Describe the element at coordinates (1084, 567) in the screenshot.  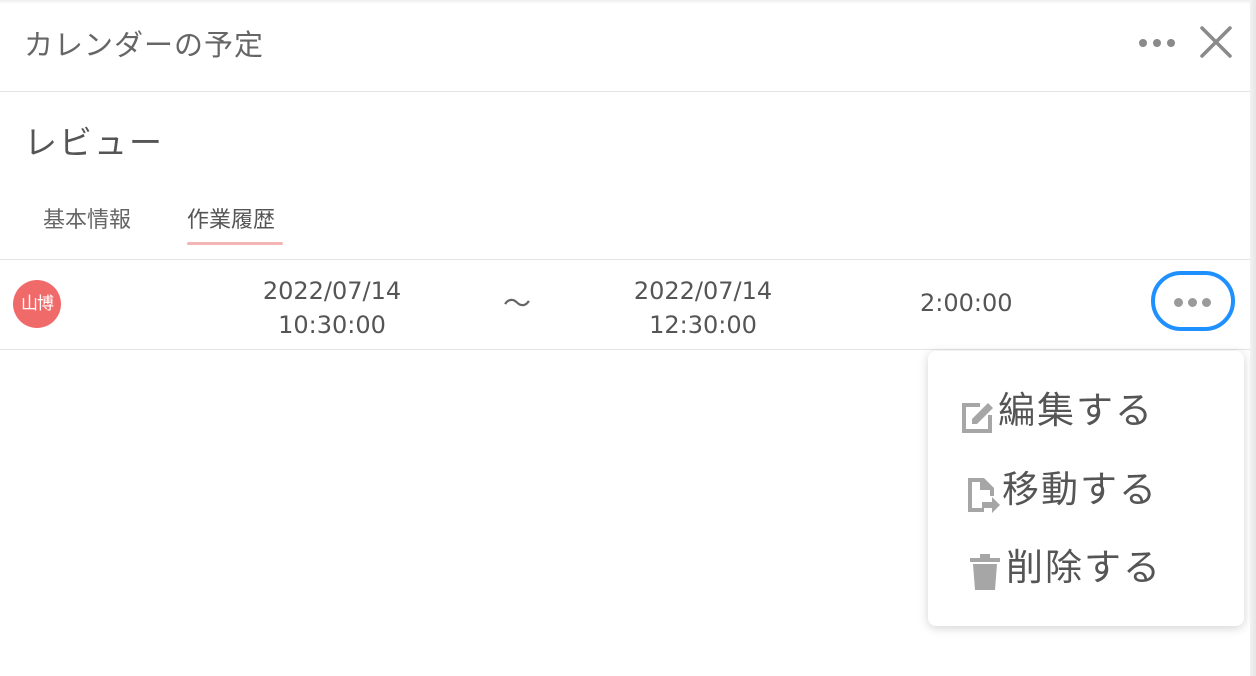
I see `menu-item-label: 削除する` at that location.